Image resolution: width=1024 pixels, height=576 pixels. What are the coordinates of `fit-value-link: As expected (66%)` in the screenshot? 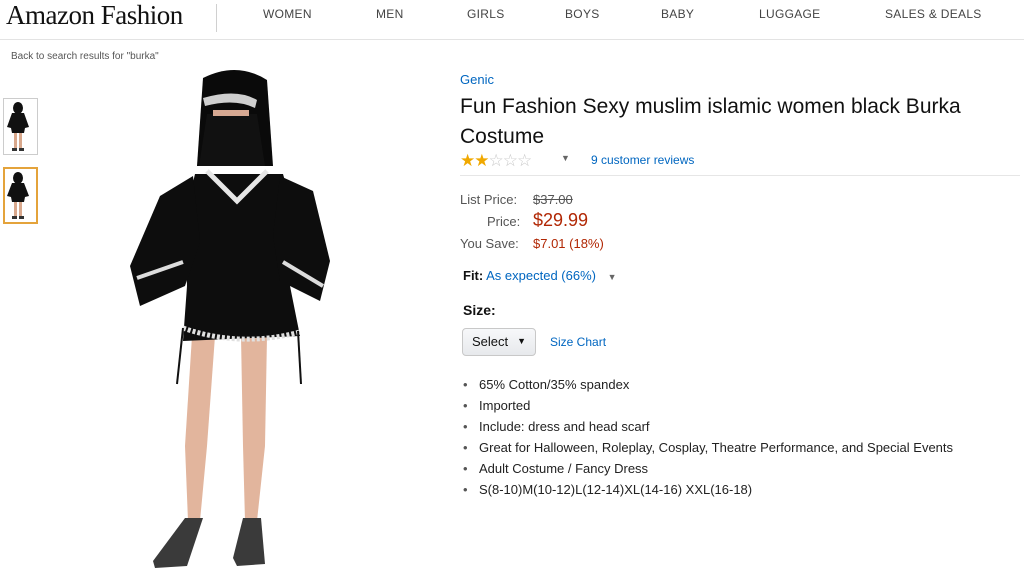 It's located at (541, 275).